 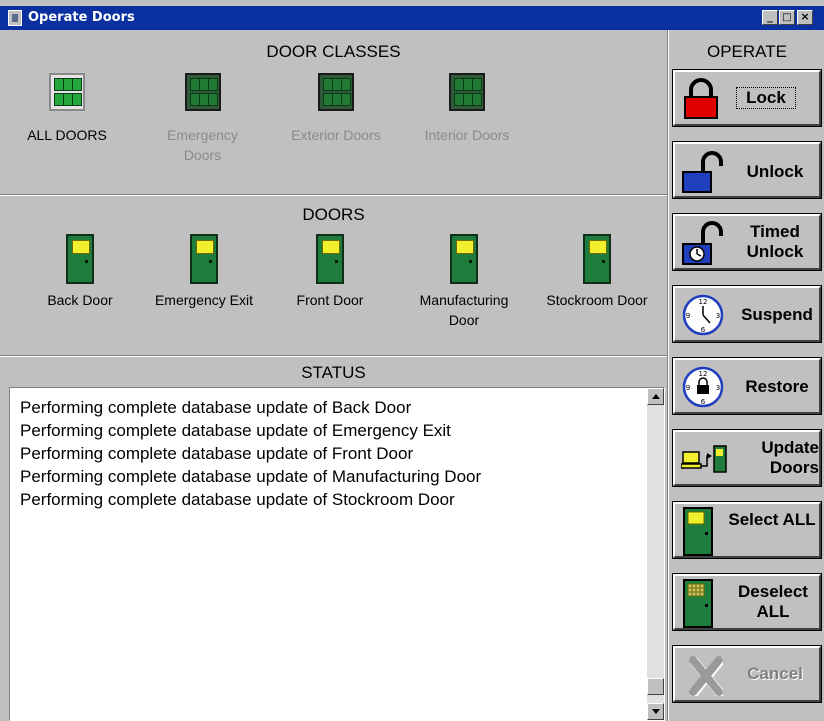 I want to click on vertical-scrollbar, so click(x=655, y=554).